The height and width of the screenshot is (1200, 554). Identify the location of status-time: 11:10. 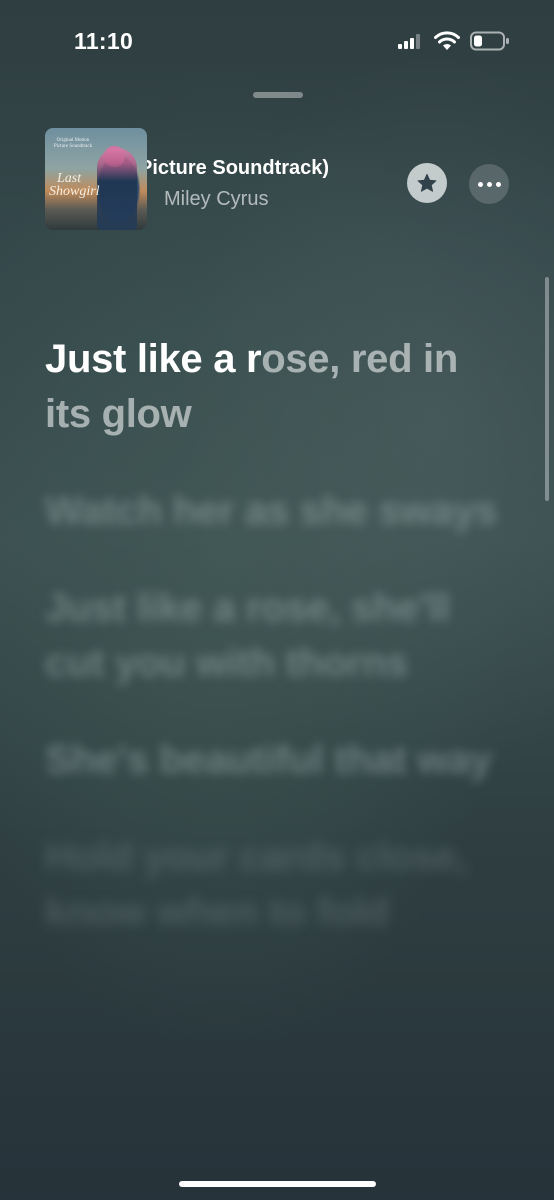
(104, 41).